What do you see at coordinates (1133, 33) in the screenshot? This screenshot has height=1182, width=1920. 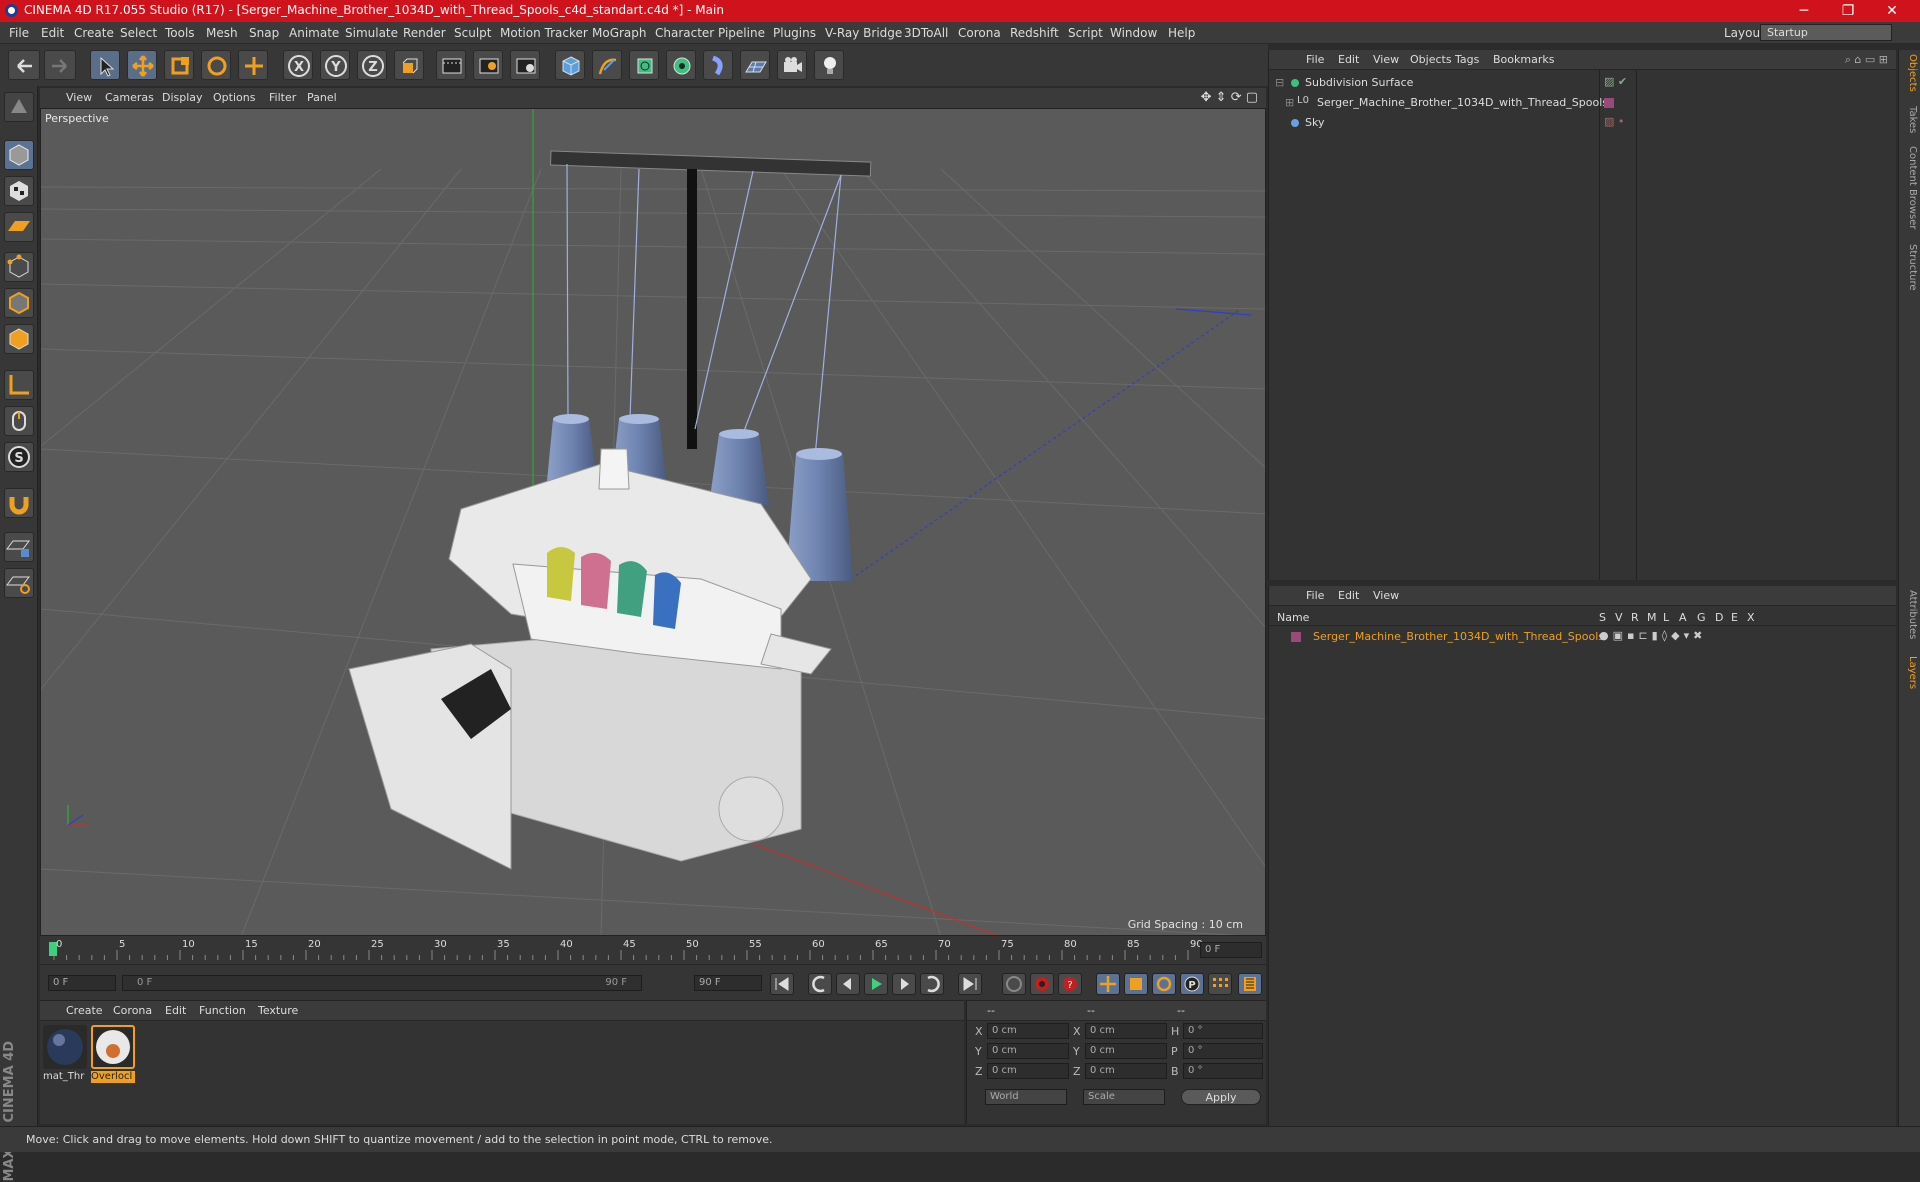 I see `menu-window: Window` at bounding box center [1133, 33].